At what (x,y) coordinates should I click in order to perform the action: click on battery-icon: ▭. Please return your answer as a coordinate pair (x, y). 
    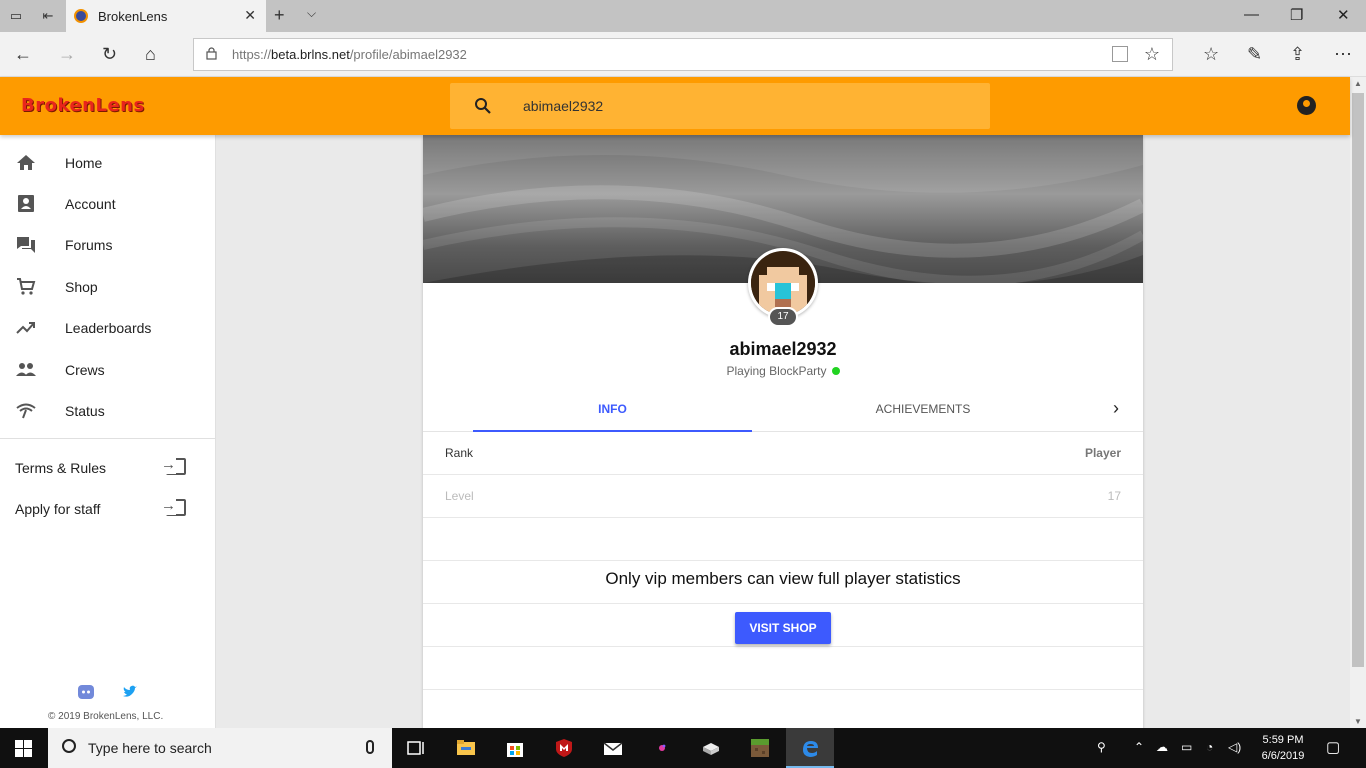
    Looking at the image, I should click on (1186, 747).